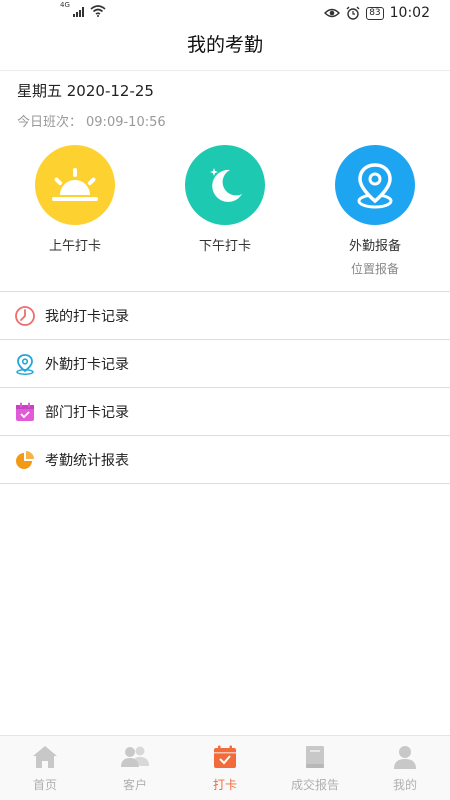  What do you see at coordinates (224, 246) in the screenshot?
I see `afternoon-checkin-label: 下午打卡` at bounding box center [224, 246].